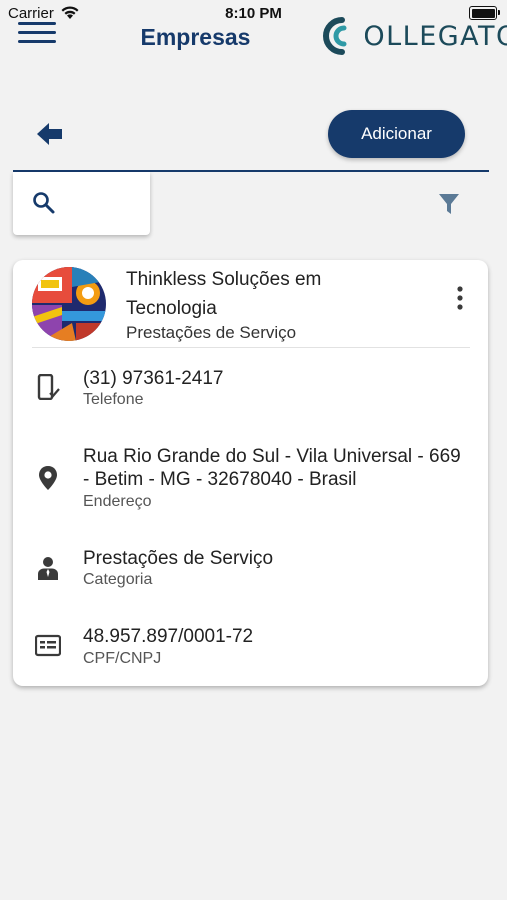 This screenshot has width=507, height=900. What do you see at coordinates (273, 378) in the screenshot?
I see `phone-value: (31) 97361-2417` at bounding box center [273, 378].